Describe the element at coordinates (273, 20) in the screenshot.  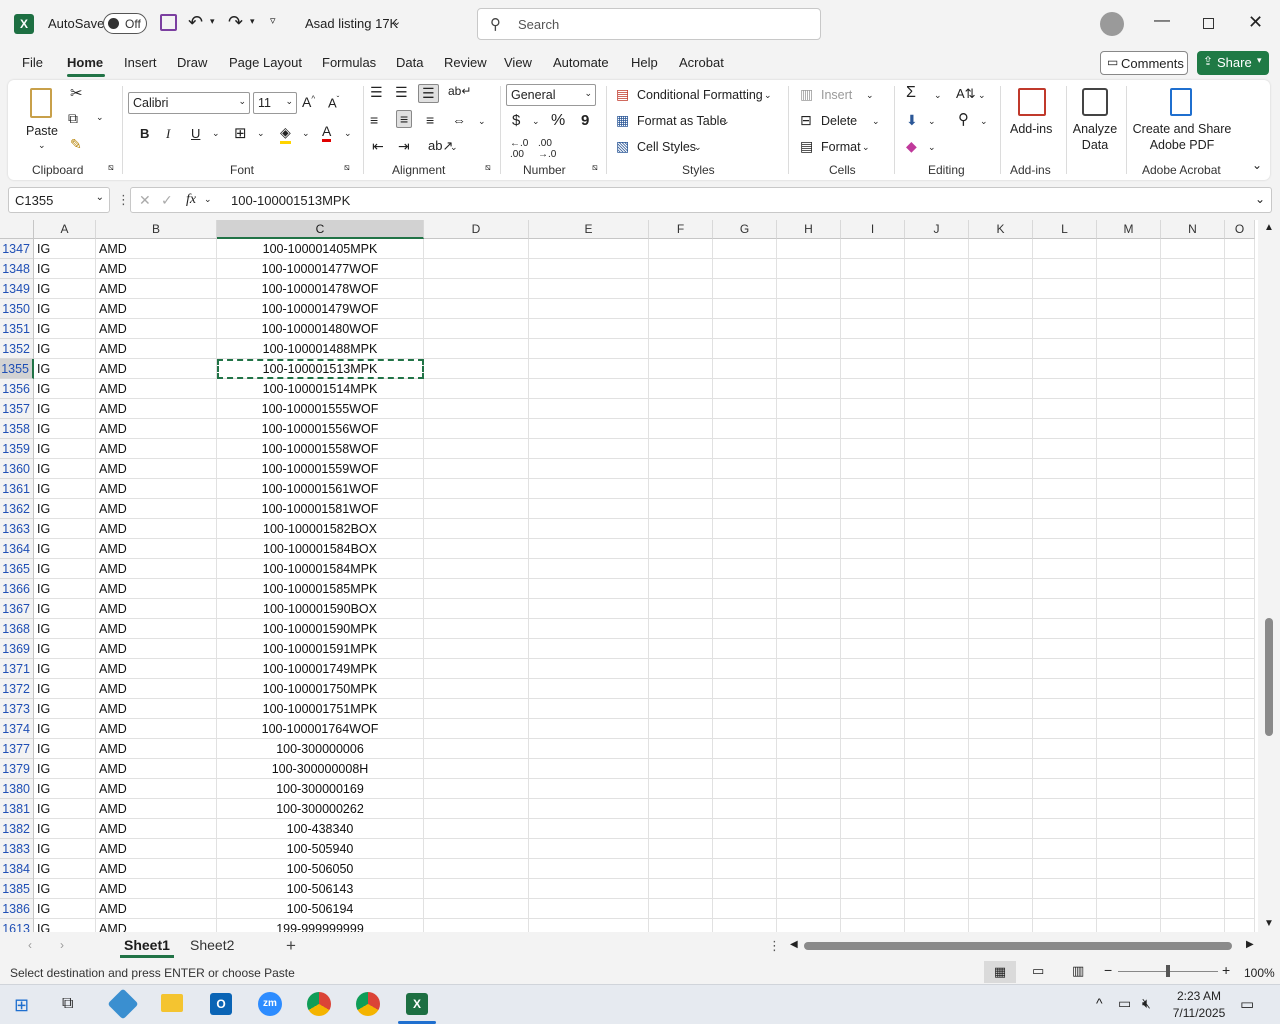
I see `customize-qat-icon: ▿` at that location.